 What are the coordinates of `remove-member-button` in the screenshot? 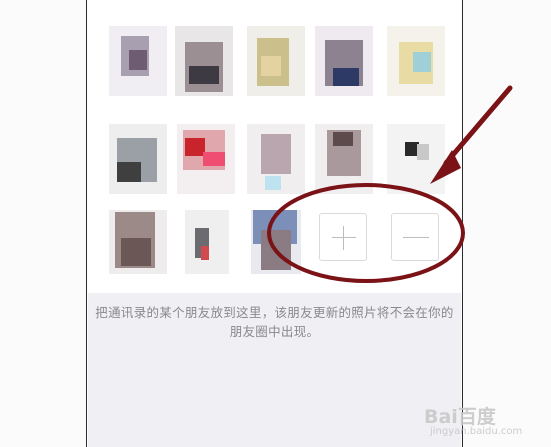 It's located at (415, 237).